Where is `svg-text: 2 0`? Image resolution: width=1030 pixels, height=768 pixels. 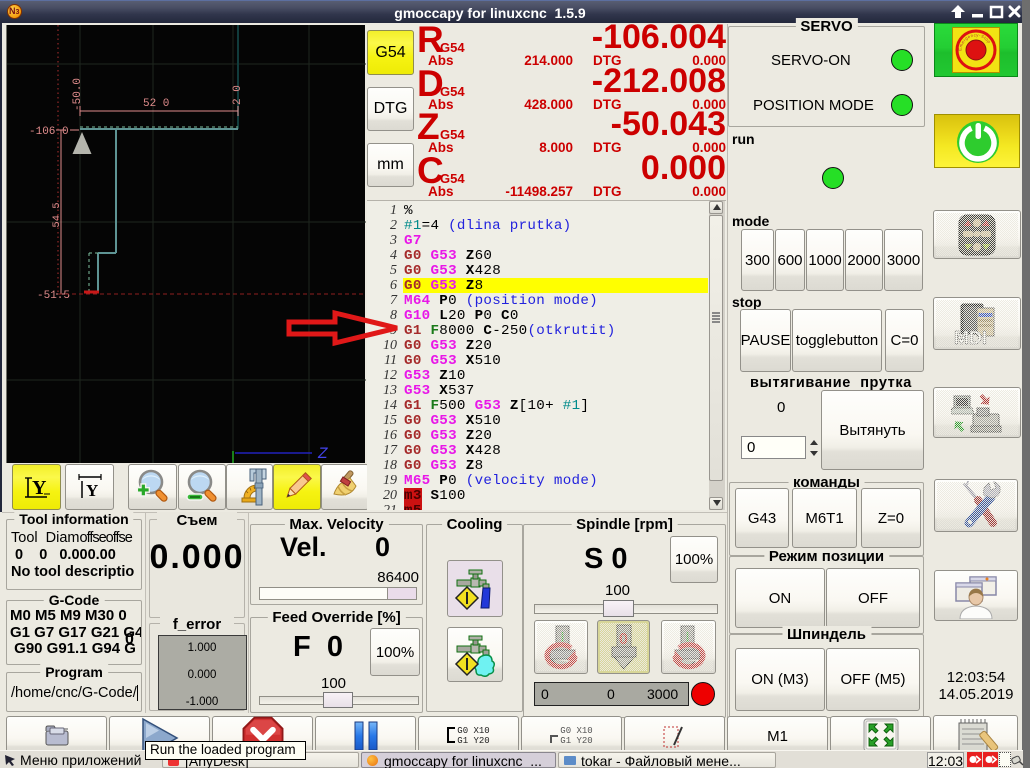 svg-text: 2 0 is located at coordinates (238, 95).